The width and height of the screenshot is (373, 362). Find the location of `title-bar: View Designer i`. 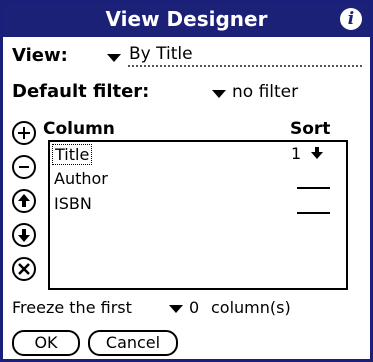

title-bar: View Designer i is located at coordinates (186, 20).